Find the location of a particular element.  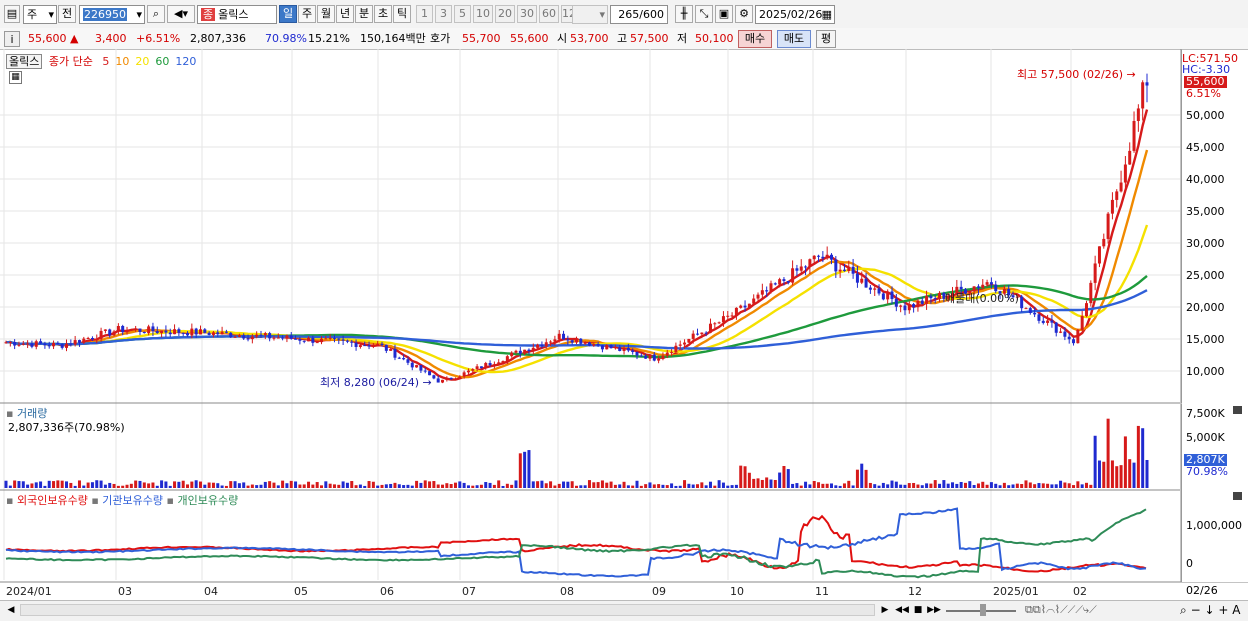

buy-button: 매수 is located at coordinates (755, 39).